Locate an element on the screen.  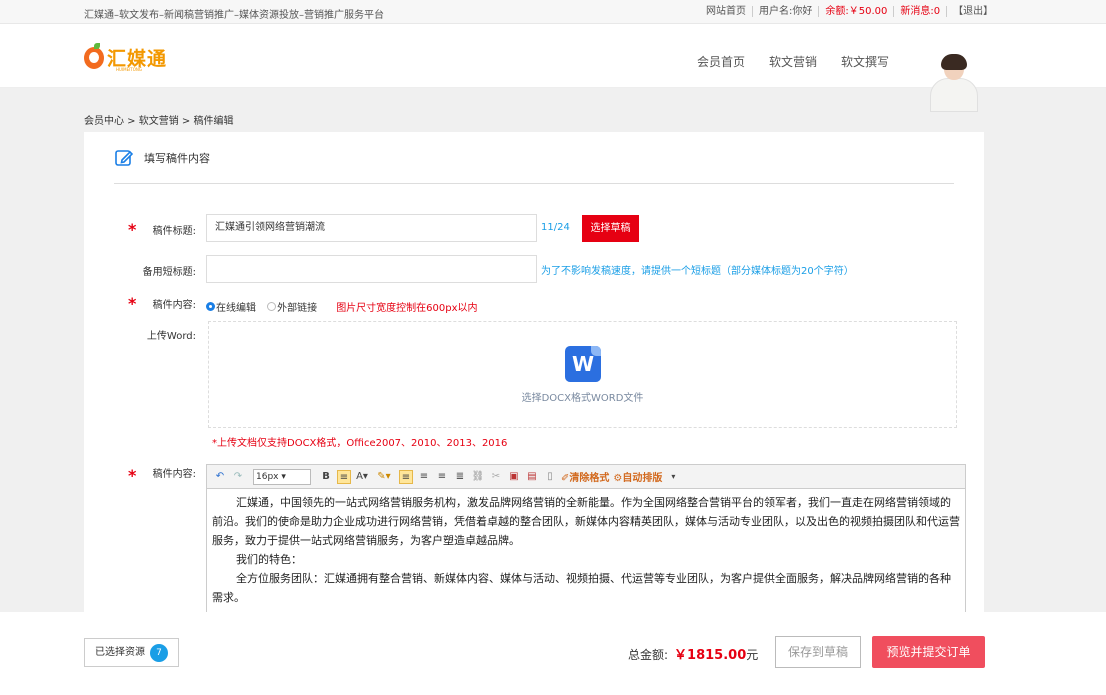
auto-layout-button: ⚙自动排版 is located at coordinates (637, 476).